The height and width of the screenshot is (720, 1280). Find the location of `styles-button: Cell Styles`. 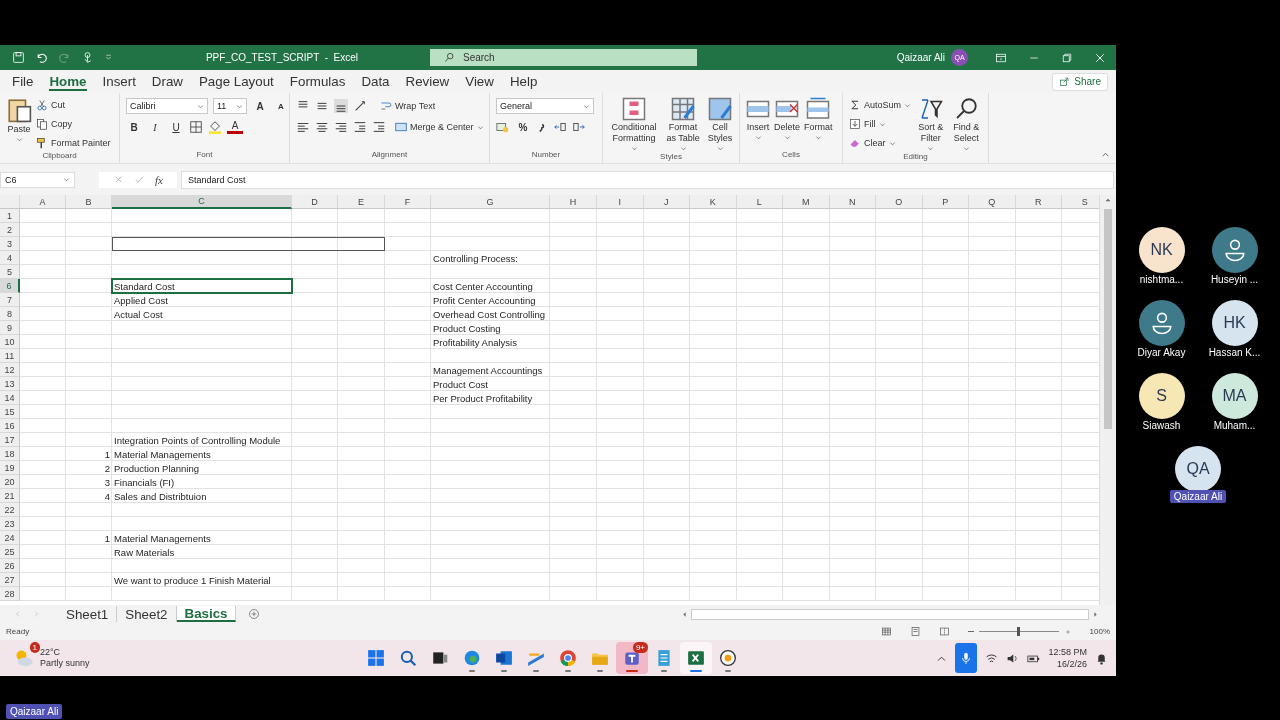

styles-button: Cell Styles is located at coordinates (720, 124).